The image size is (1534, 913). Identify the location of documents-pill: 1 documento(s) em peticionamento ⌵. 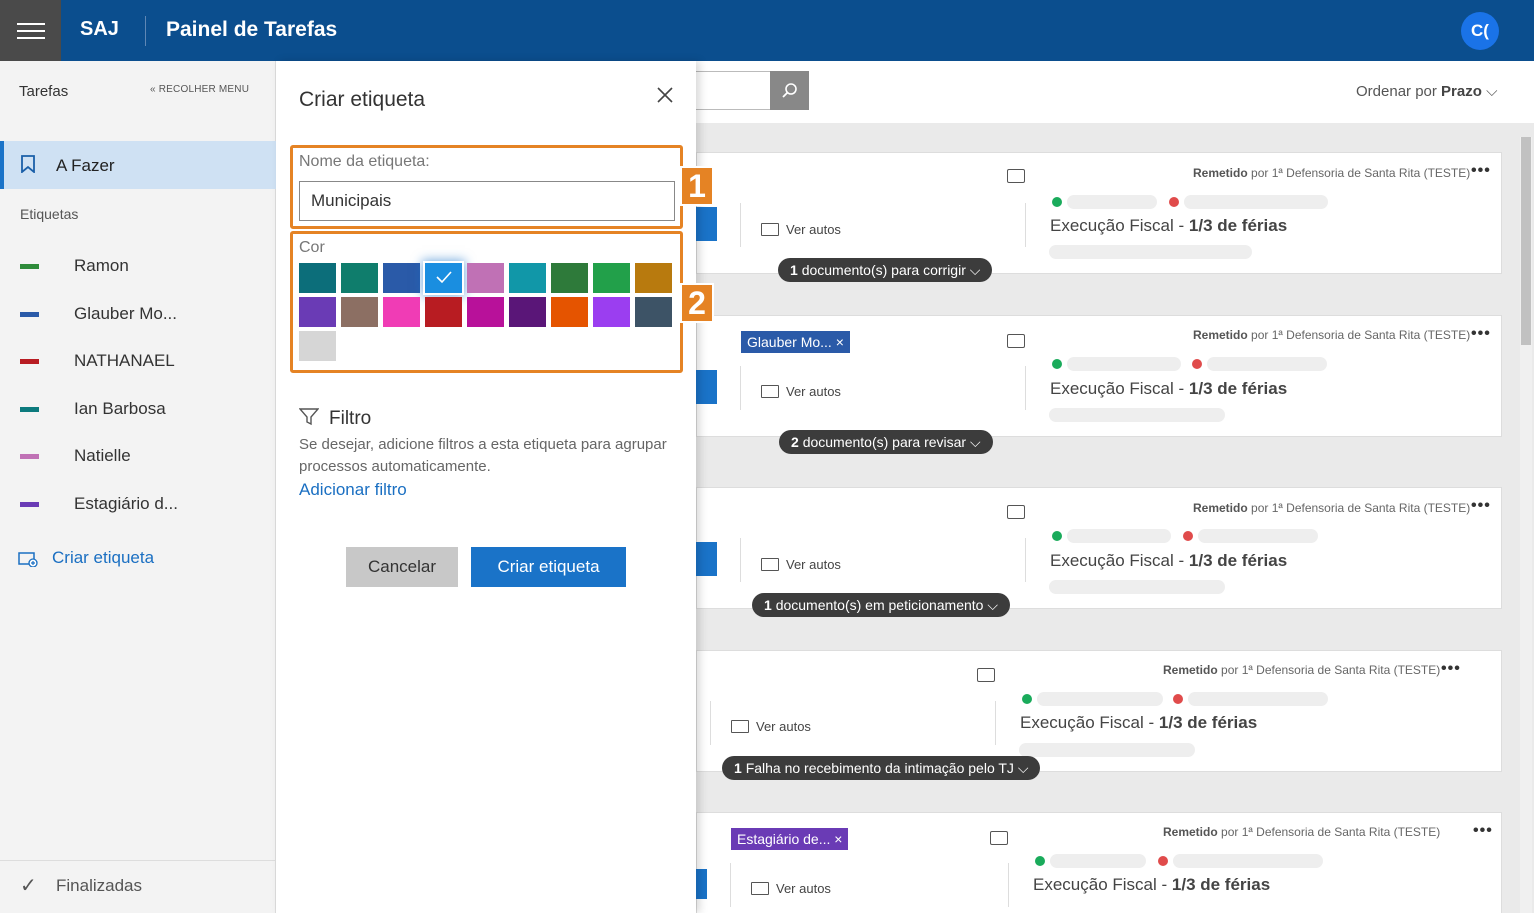
(881, 605).